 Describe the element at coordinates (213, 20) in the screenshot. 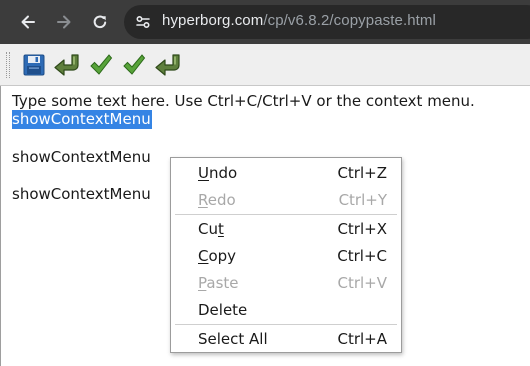

I see `url-host: hyperborg.com` at that location.